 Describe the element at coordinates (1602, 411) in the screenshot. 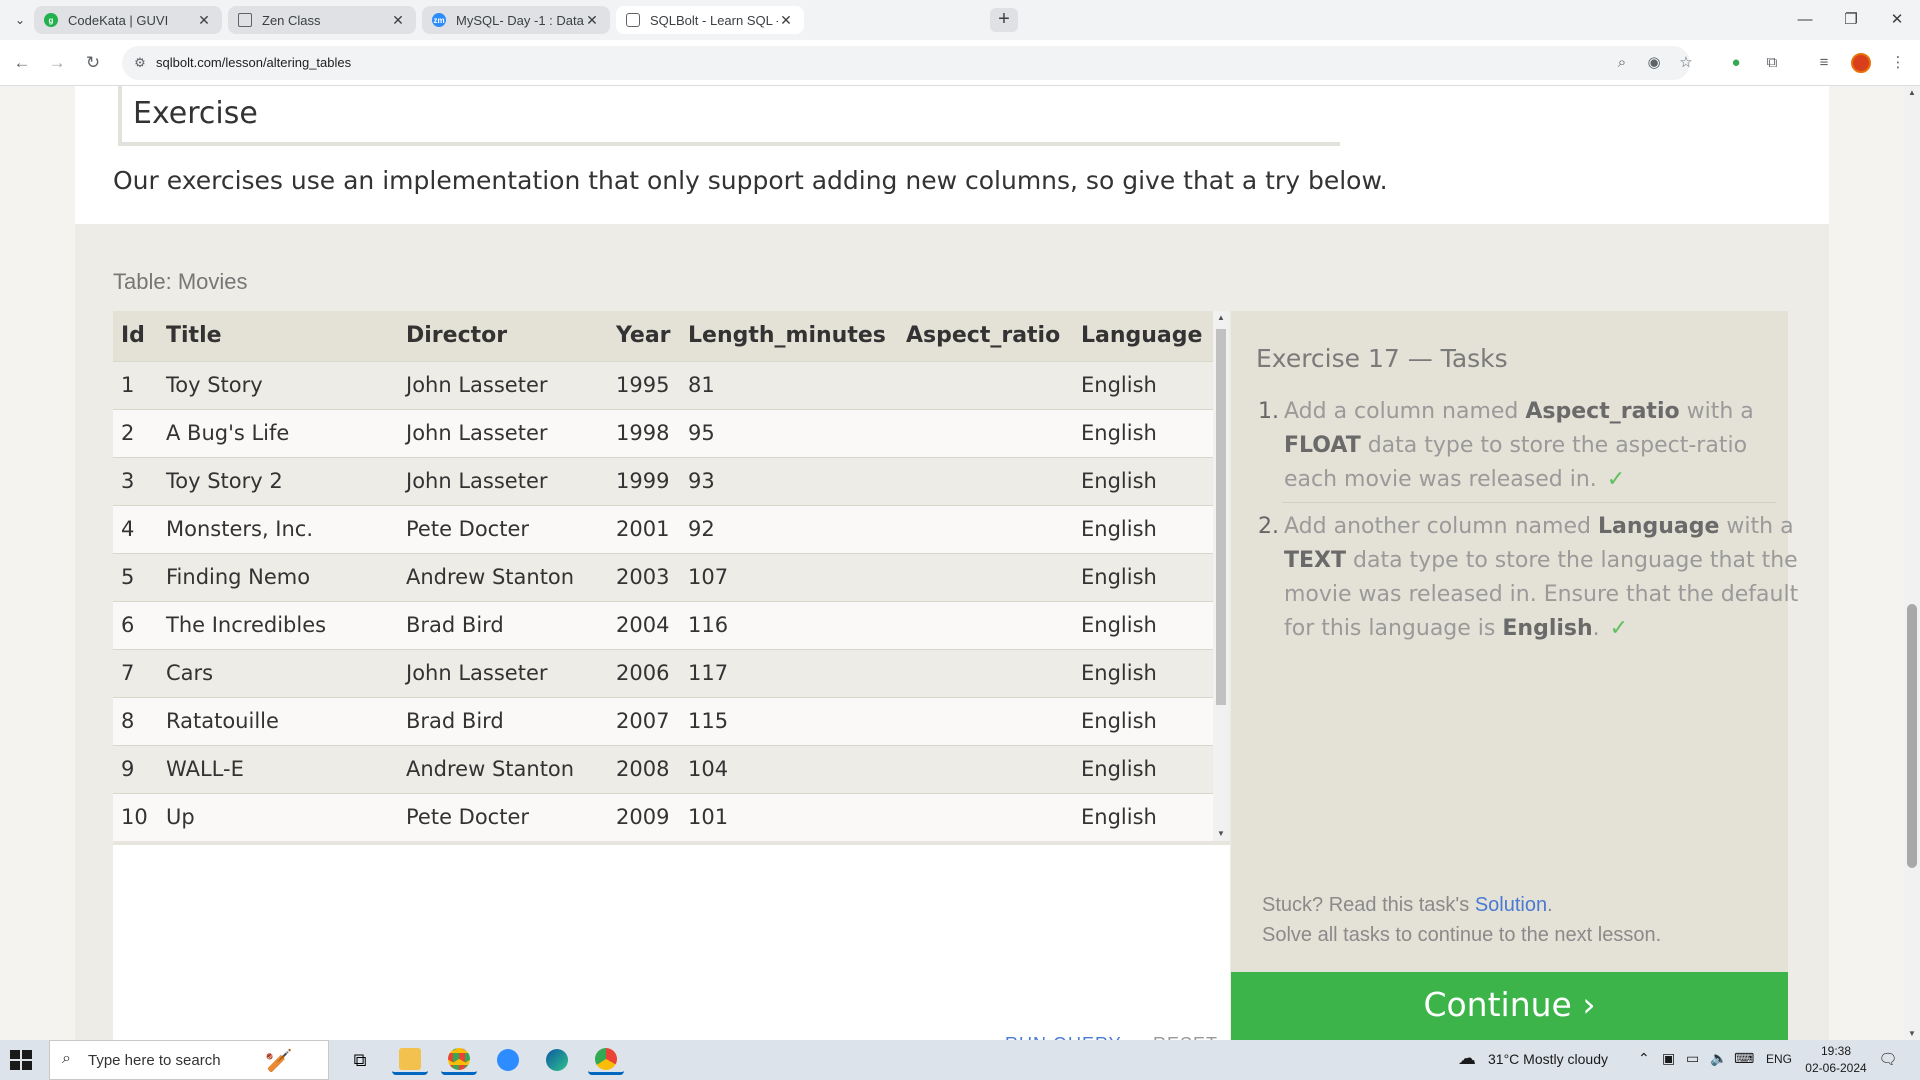

I see `task-keyword: Aspect_ratio` at that location.